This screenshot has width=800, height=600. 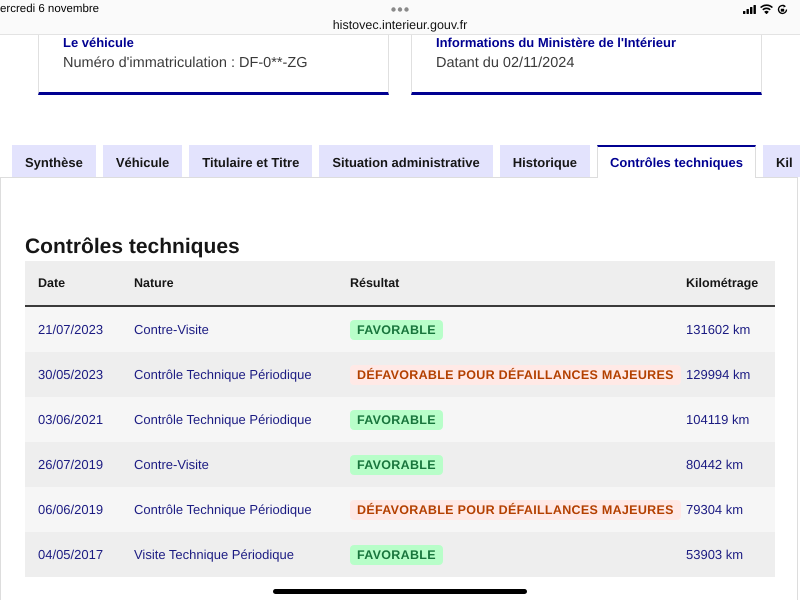 What do you see at coordinates (71, 464) in the screenshot?
I see `date-cell: 26/07/2019` at bounding box center [71, 464].